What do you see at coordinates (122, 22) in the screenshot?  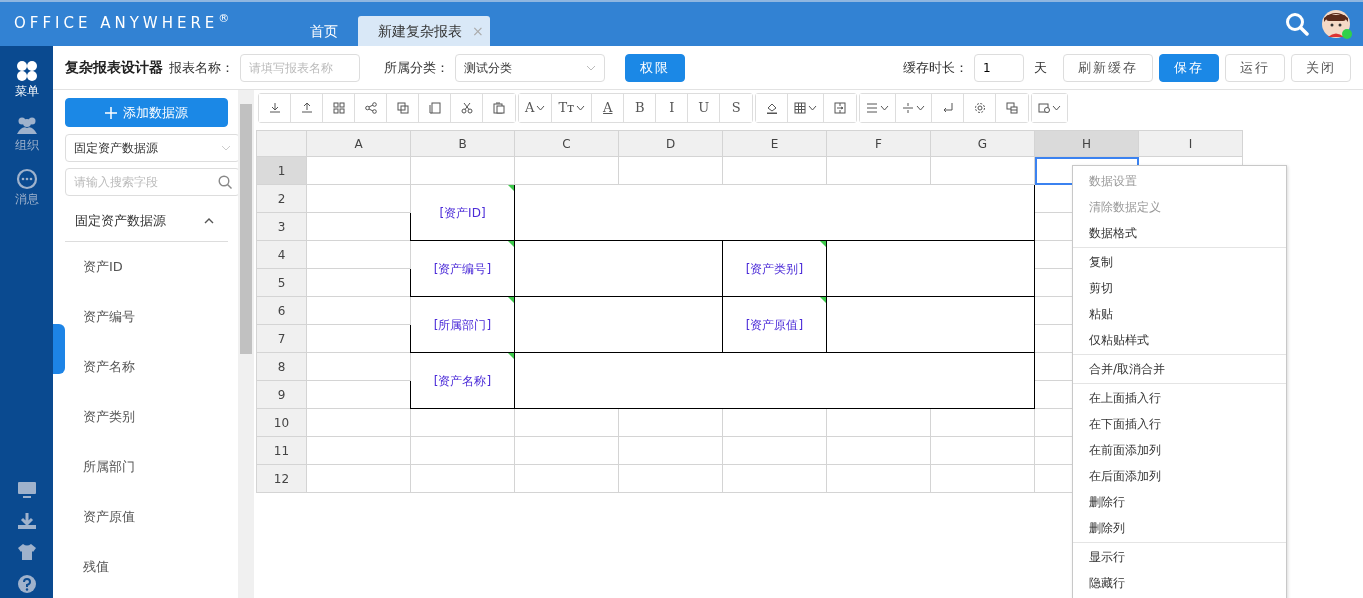 I see `logo-text: OFFICE ANYWHERE$^{®}$` at bounding box center [122, 22].